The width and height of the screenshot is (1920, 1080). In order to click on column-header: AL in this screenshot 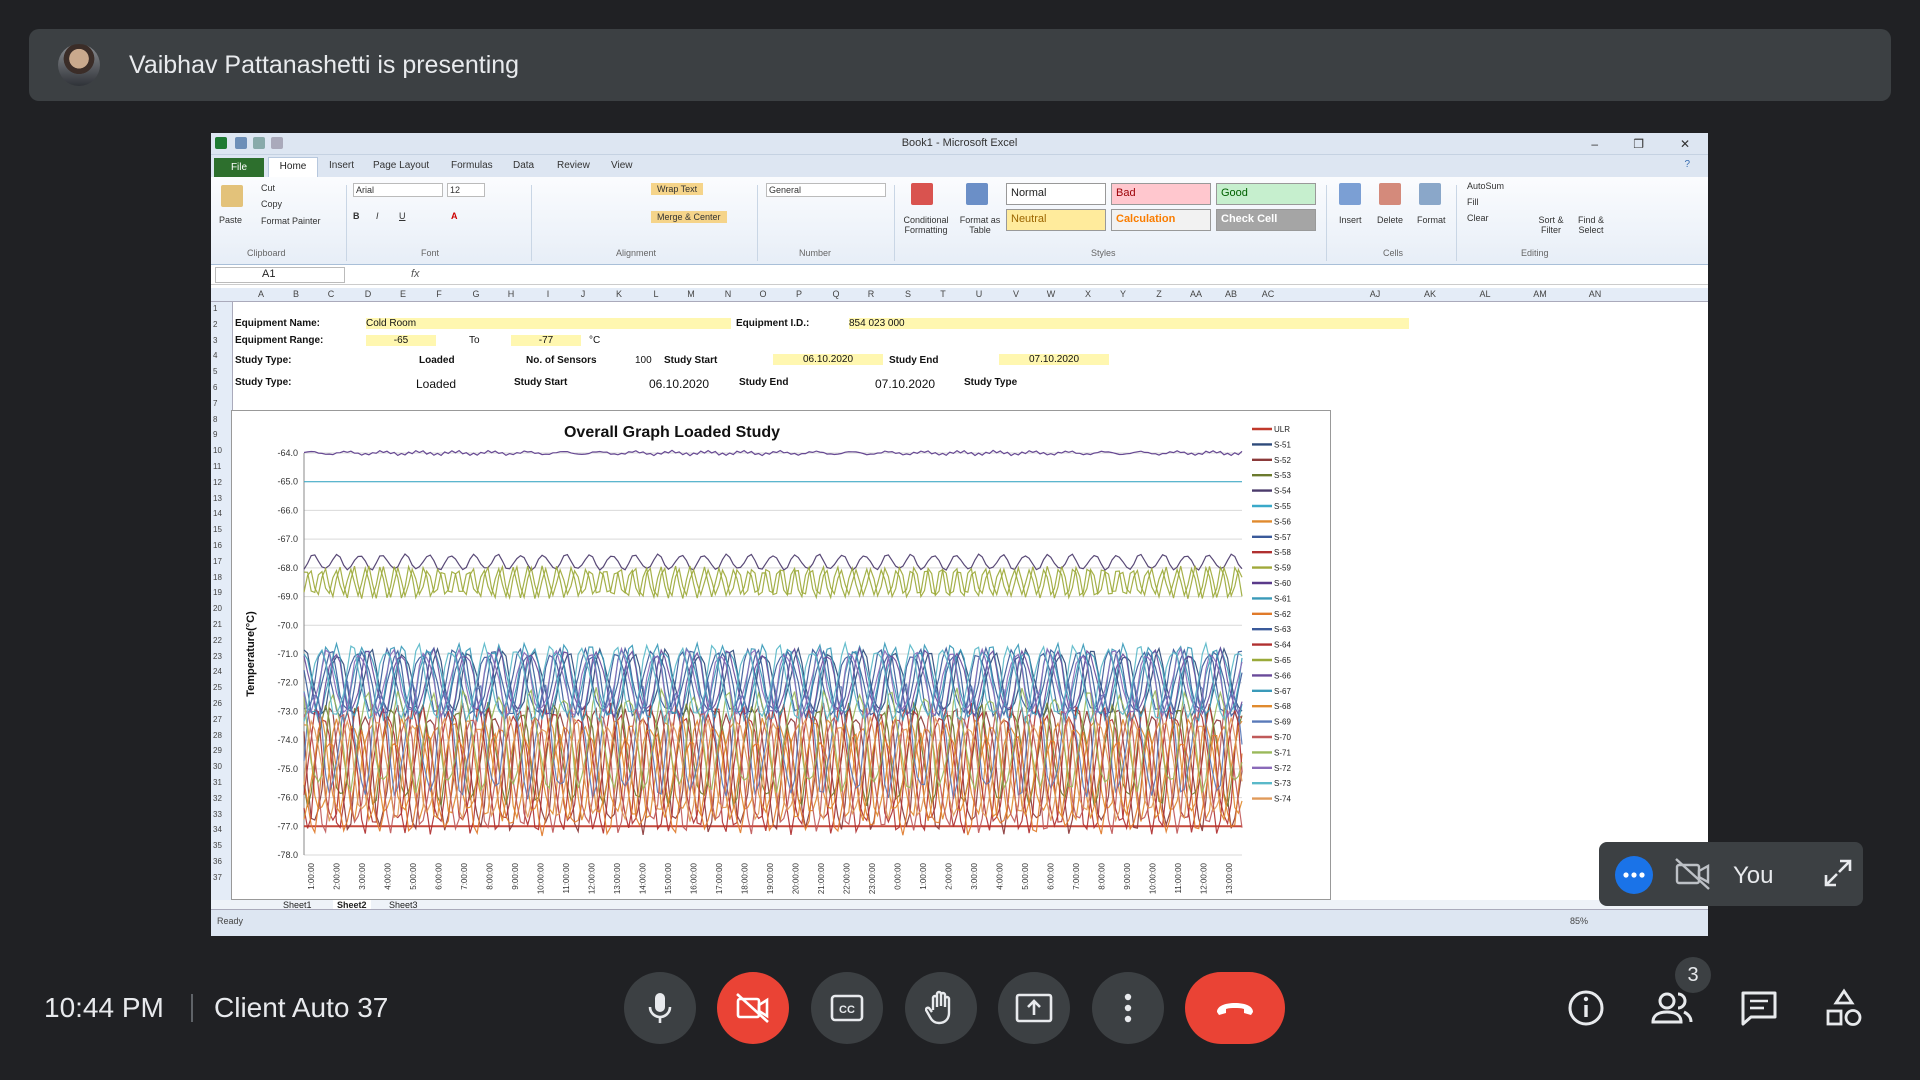, I will do `click(1485, 294)`.